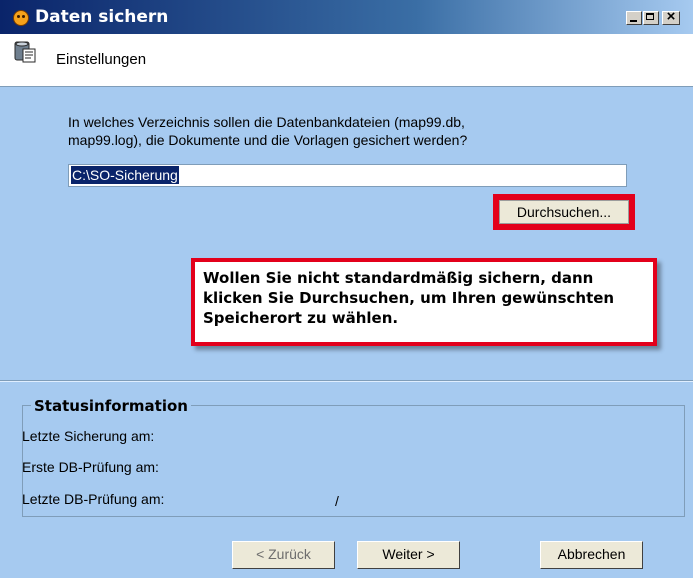 The width and height of the screenshot is (693, 578). Describe the element at coordinates (591, 555) in the screenshot. I see `cancel-button: Abbrechen` at that location.